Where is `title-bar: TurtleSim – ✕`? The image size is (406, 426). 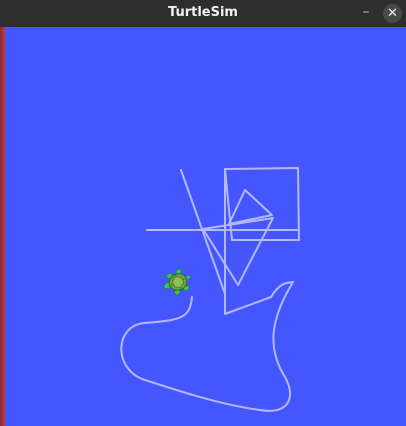
title-bar: TurtleSim – ✕ is located at coordinates (203, 14).